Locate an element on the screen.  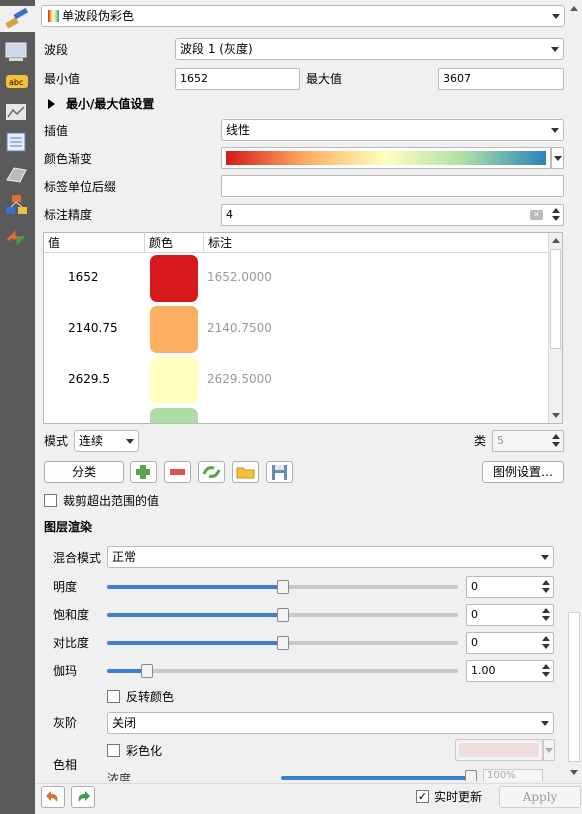
color-ramp-preview is located at coordinates (386, 158).